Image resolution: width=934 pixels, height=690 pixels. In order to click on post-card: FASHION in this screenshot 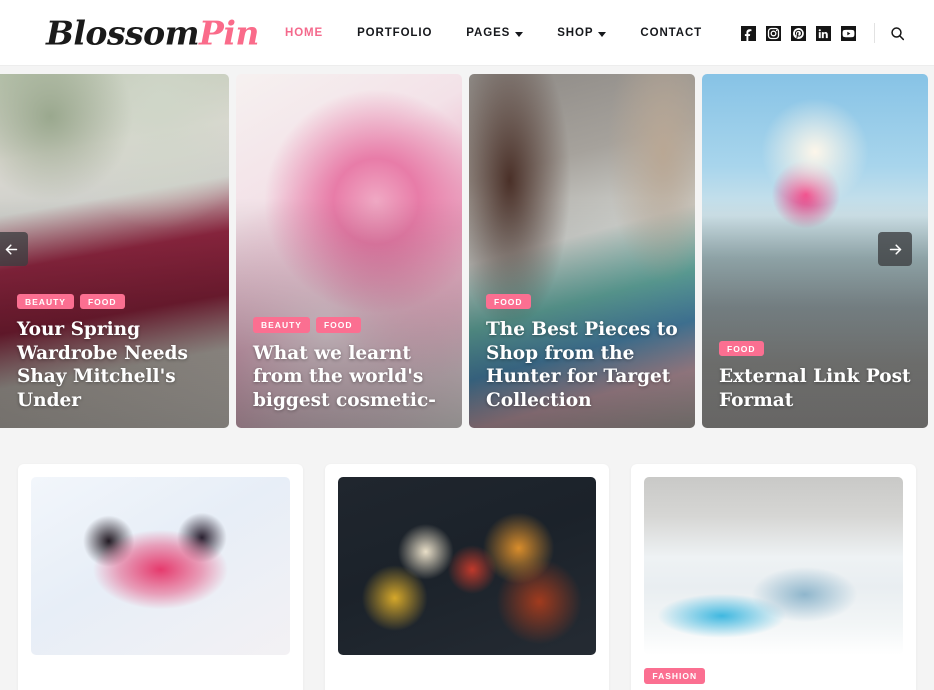, I will do `click(774, 577)`.